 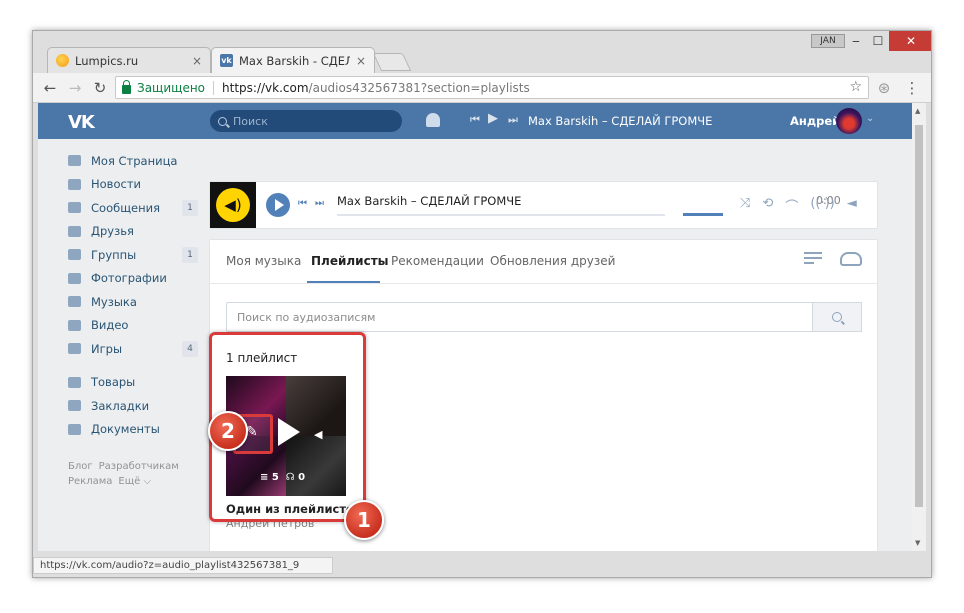 What do you see at coordinates (910, 41) in the screenshot?
I see `close-window-button: ✕` at bounding box center [910, 41].